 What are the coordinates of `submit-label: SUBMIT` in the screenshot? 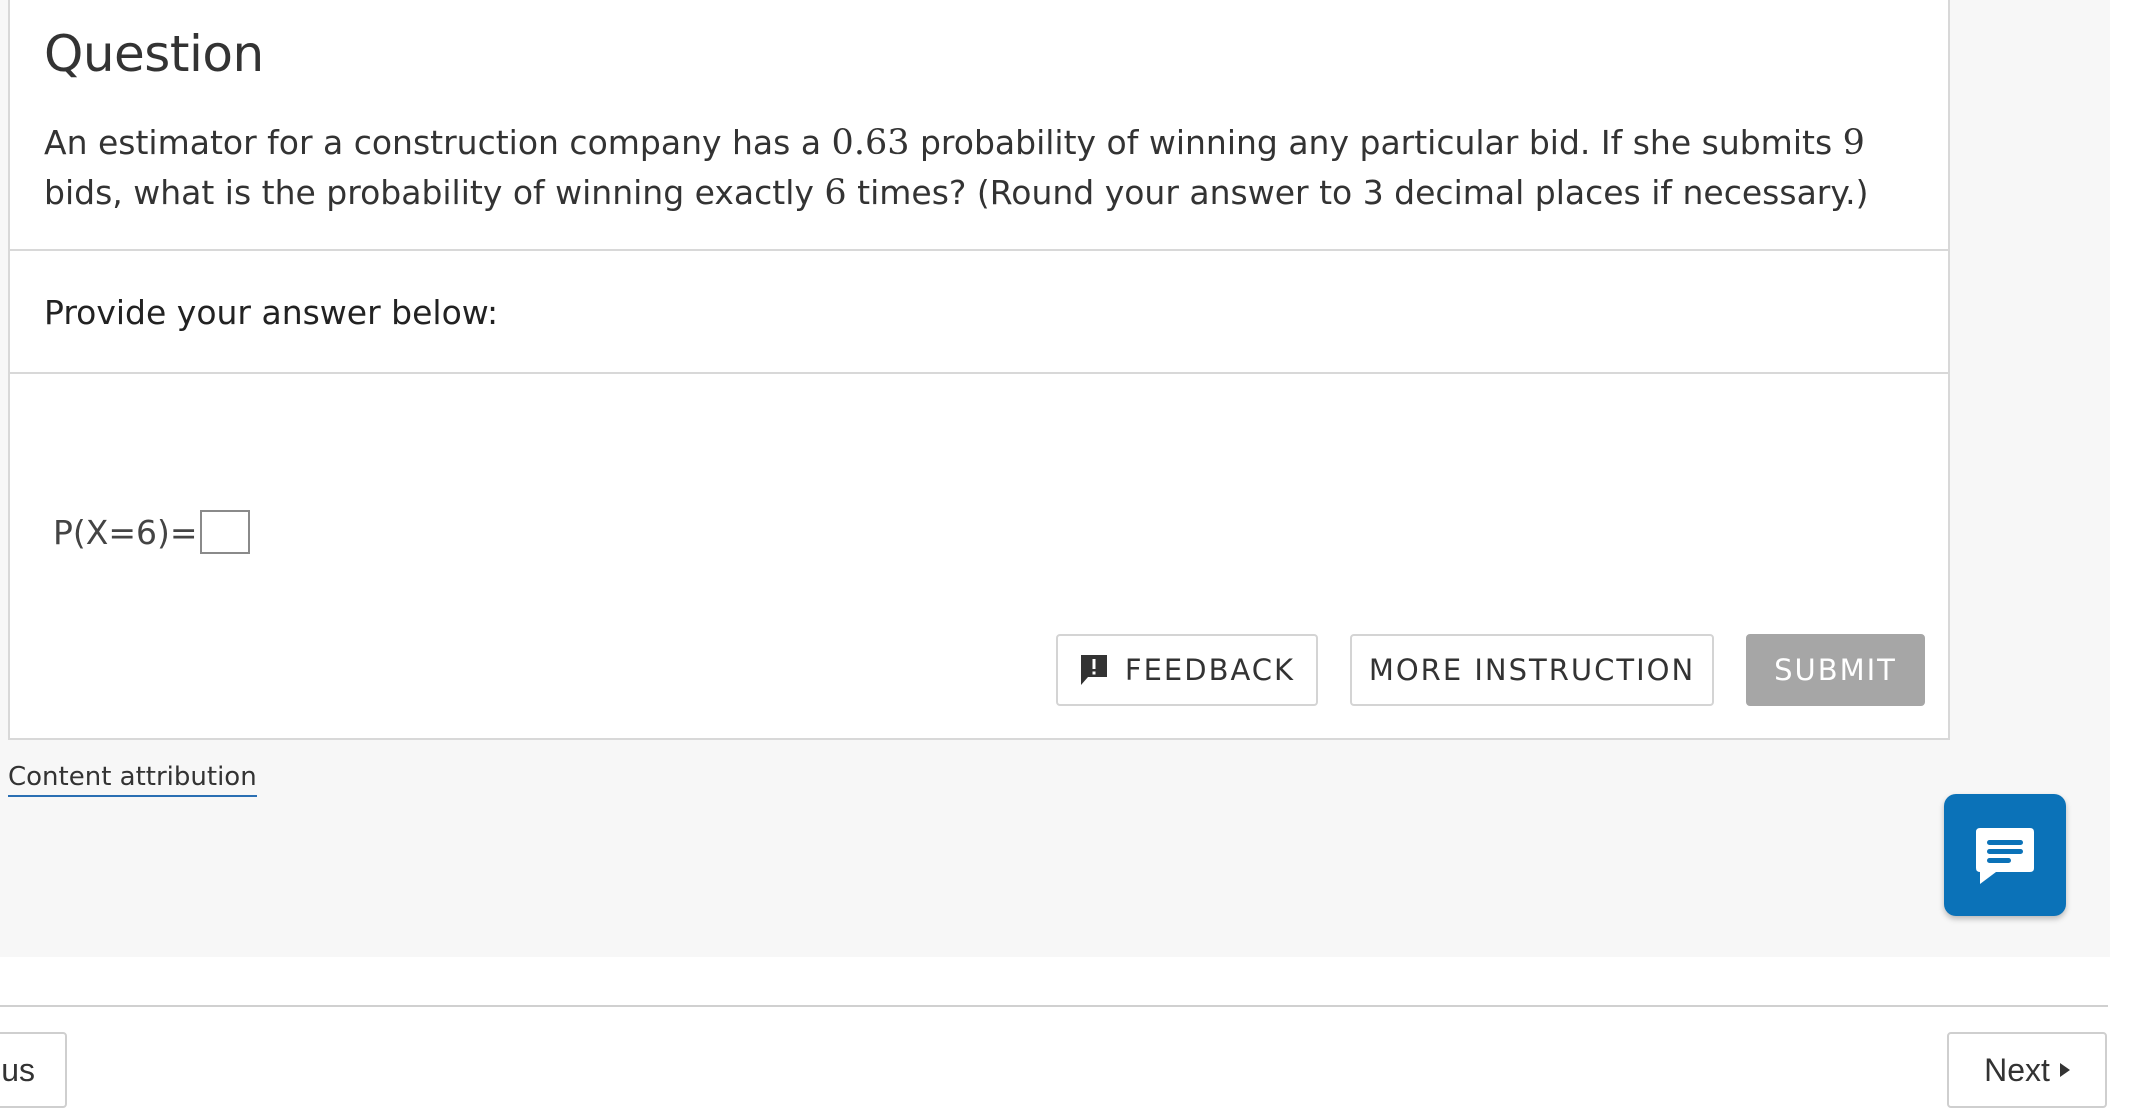 It's located at (1835, 670).